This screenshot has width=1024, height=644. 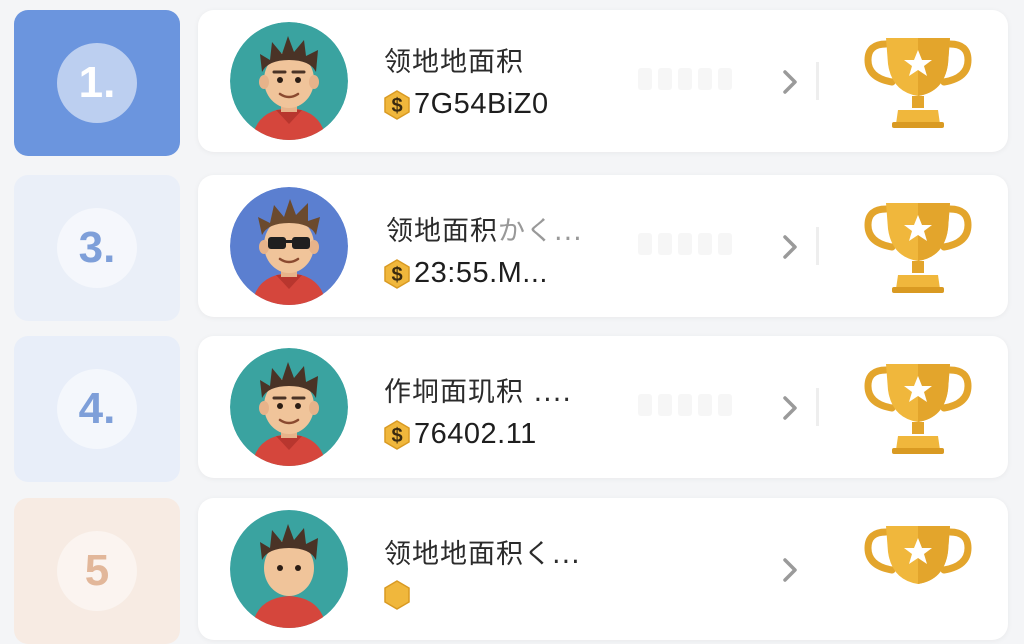 I want to click on boy-sunglasses-avatar-icon, so click(x=289, y=246).